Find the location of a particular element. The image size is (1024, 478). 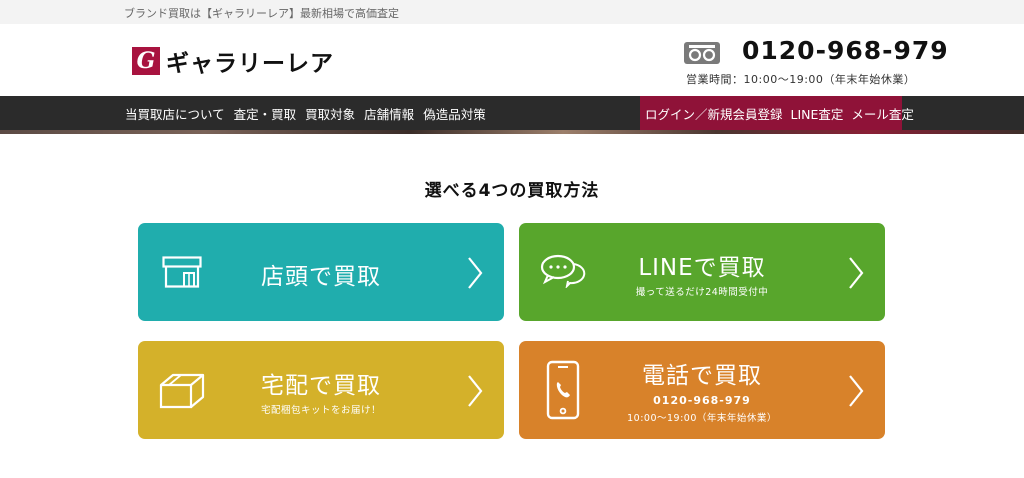

nav-mail-appraisal: メール査定 is located at coordinates (882, 113).